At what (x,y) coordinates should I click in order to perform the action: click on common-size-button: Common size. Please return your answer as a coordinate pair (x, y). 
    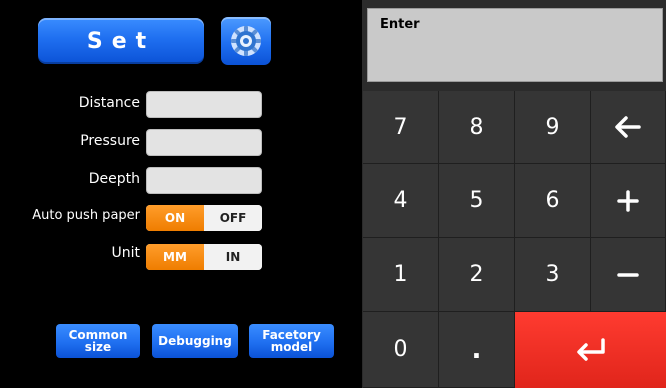
    Looking at the image, I should click on (98, 341).